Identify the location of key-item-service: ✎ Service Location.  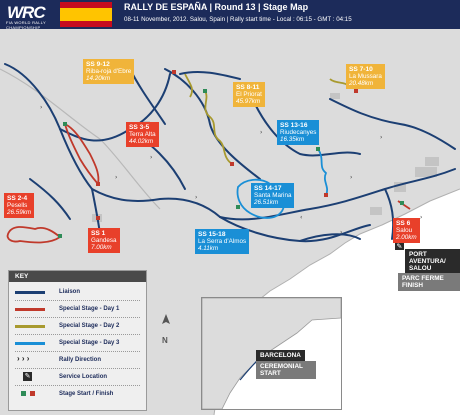
(65, 376).